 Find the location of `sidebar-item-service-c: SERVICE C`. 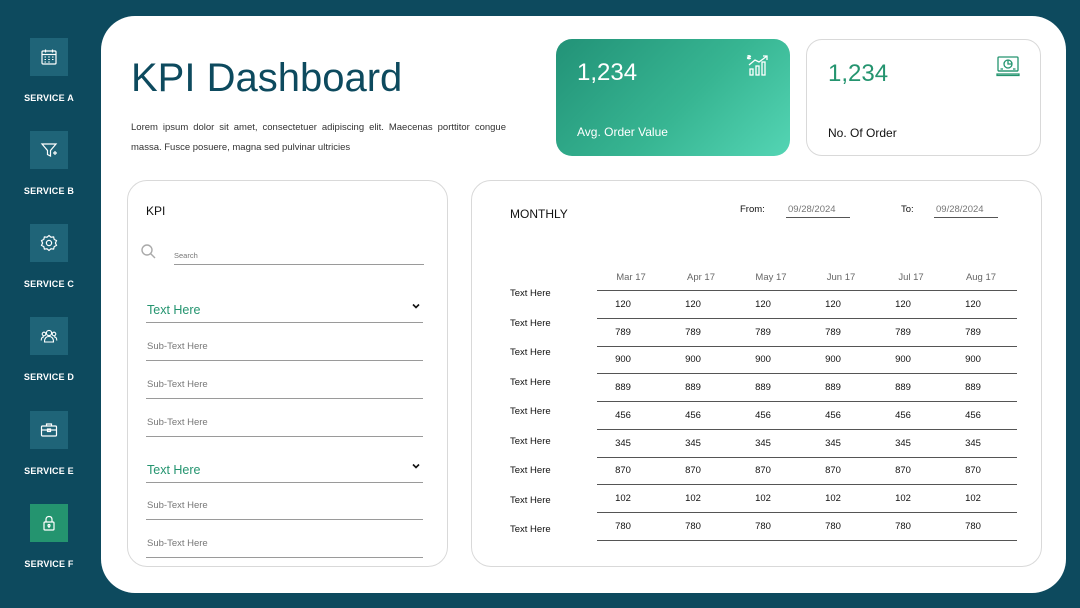

sidebar-item-service-c: SERVICE C is located at coordinates (49, 256).